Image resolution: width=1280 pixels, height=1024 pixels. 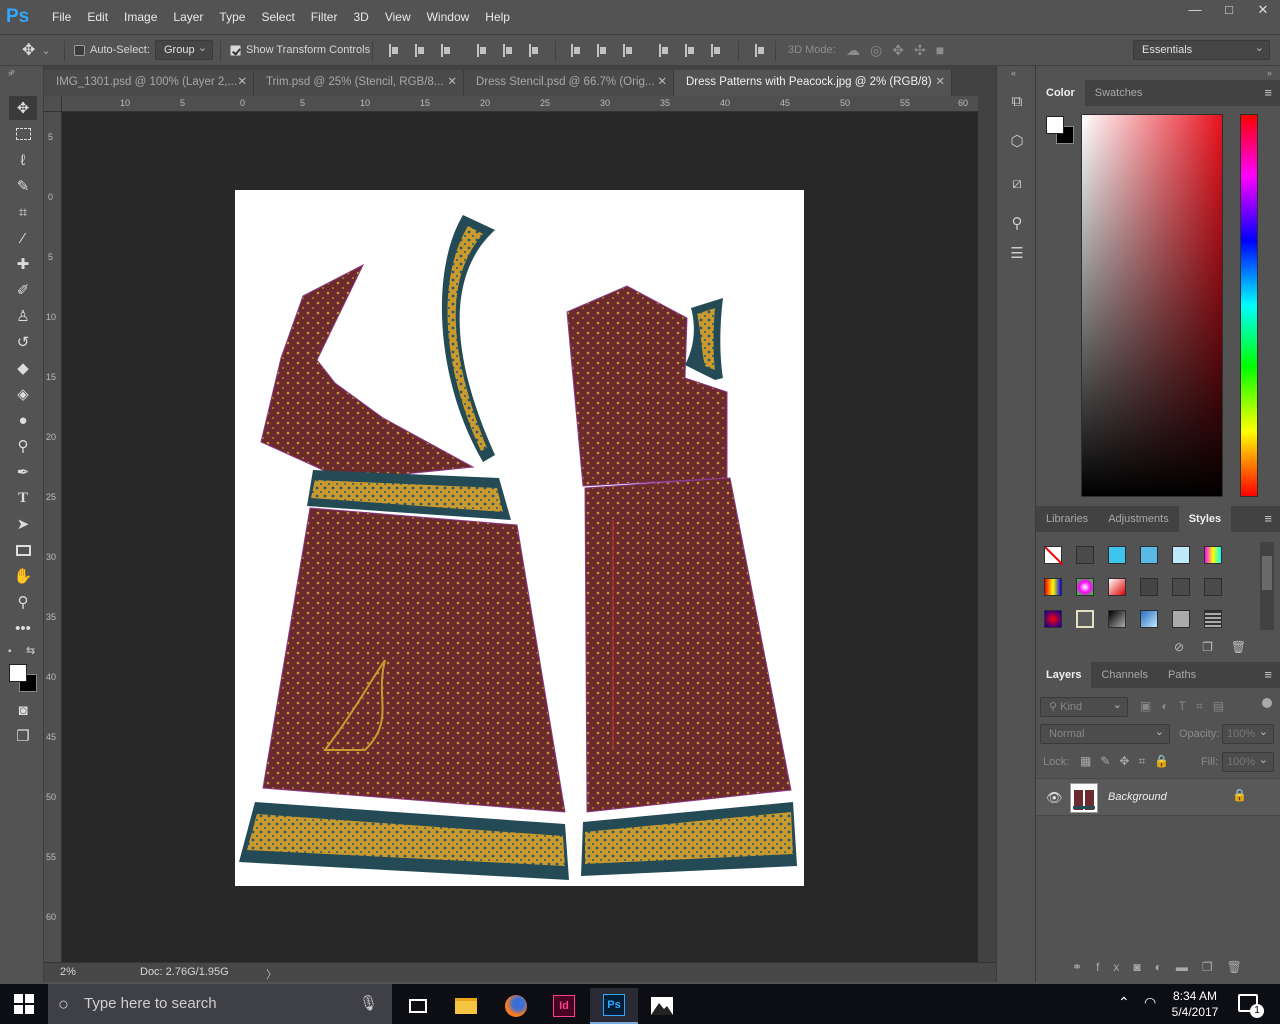 What do you see at coordinates (903, 50) in the screenshot?
I see `drag-3d-icon: ✥` at bounding box center [903, 50].